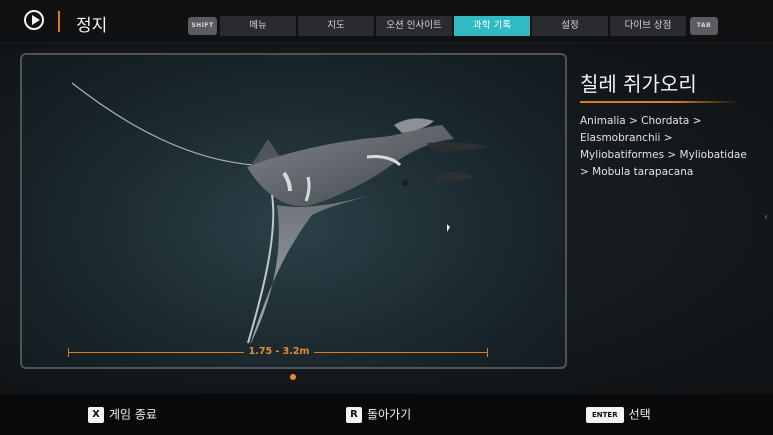 This screenshot has height=435, width=773. Describe the element at coordinates (258, 26) in the screenshot. I see `tab-menu: 메뉴` at that location.